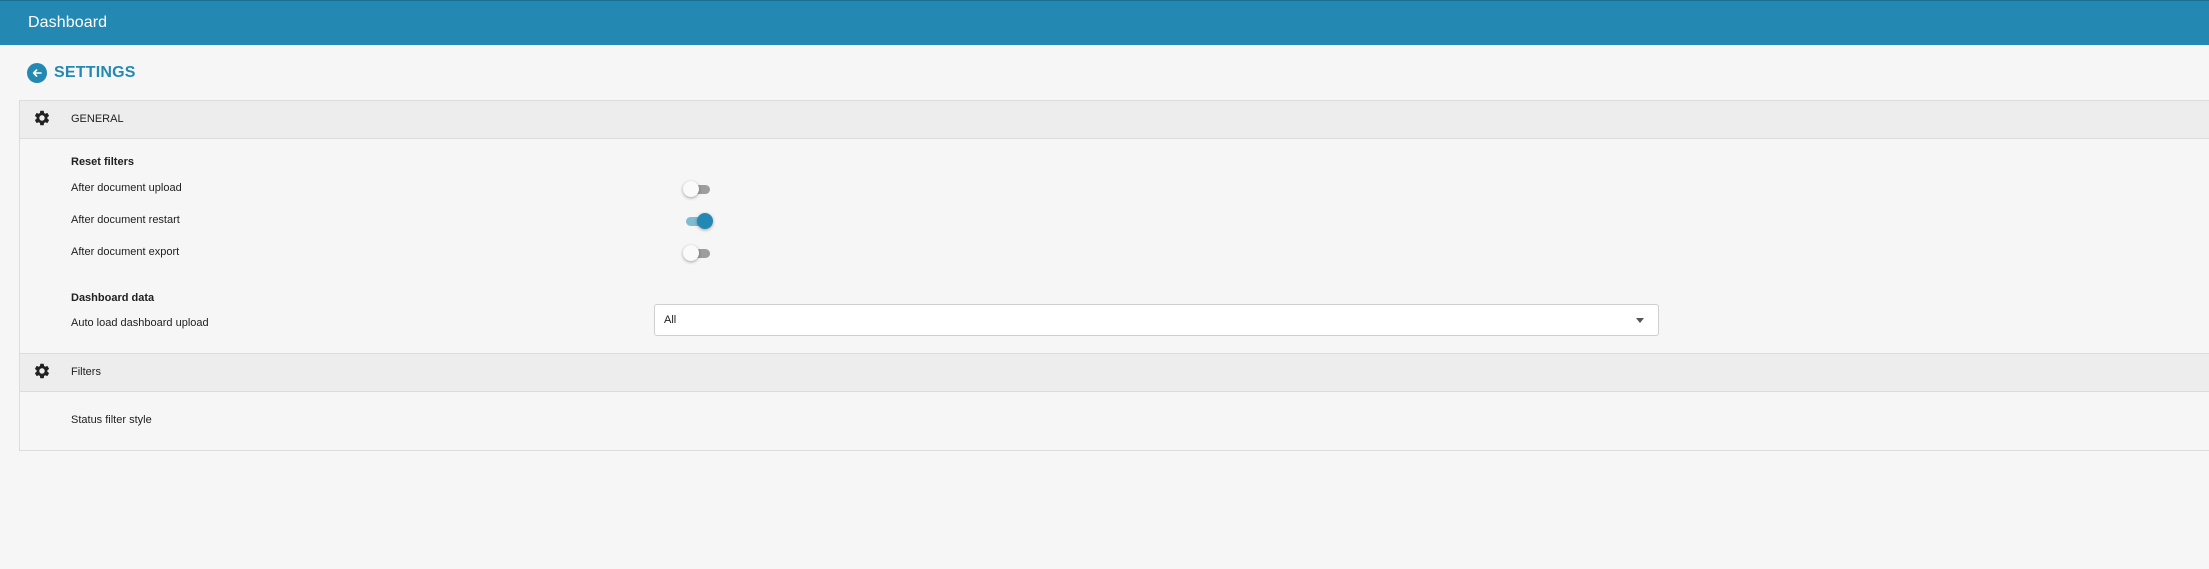 The image size is (2209, 569). I want to click on setting-label-auto-load: Auto load dashboard upload, so click(140, 323).